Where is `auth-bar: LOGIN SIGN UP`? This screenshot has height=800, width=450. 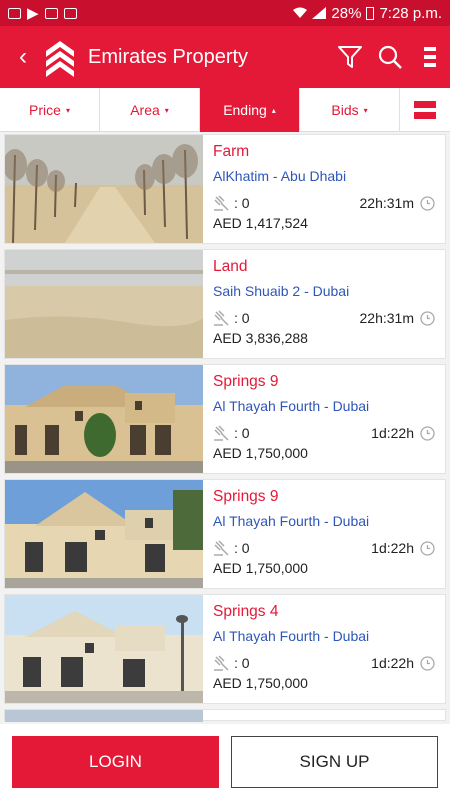 auth-bar: LOGIN SIGN UP is located at coordinates (225, 762).